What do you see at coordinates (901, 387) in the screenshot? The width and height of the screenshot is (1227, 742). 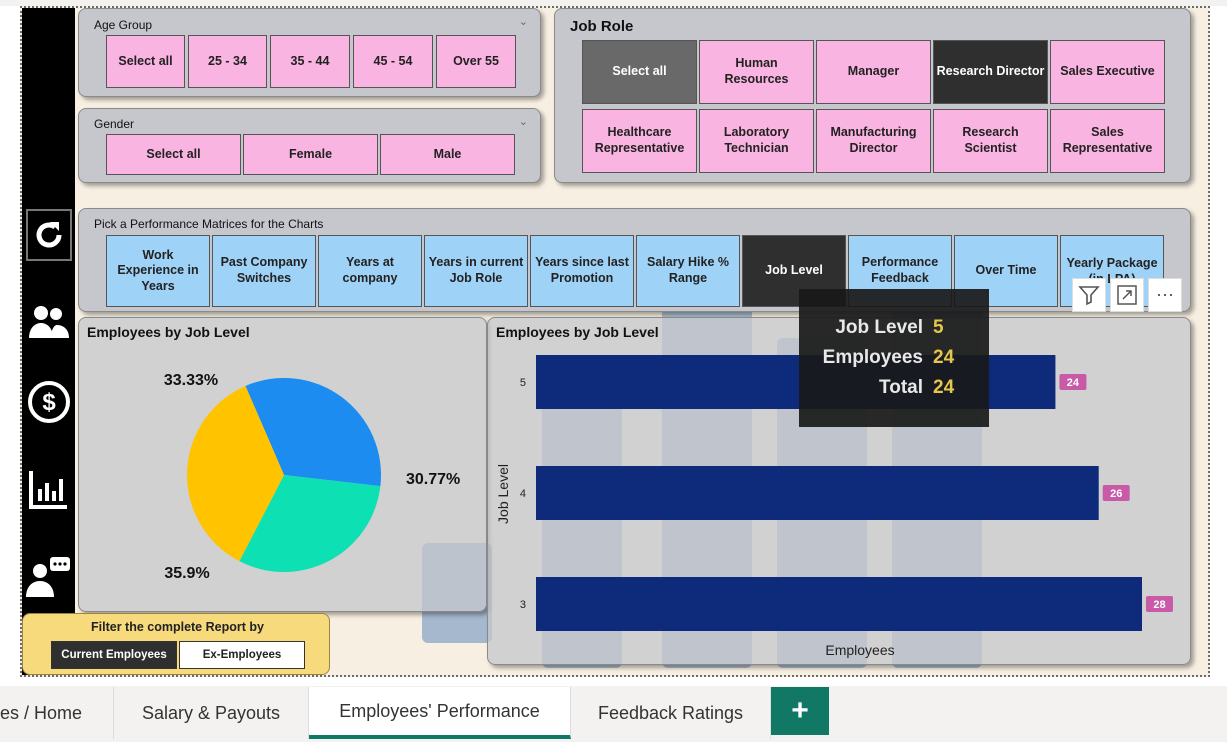 I see `tooltip-label: Total` at bounding box center [901, 387].